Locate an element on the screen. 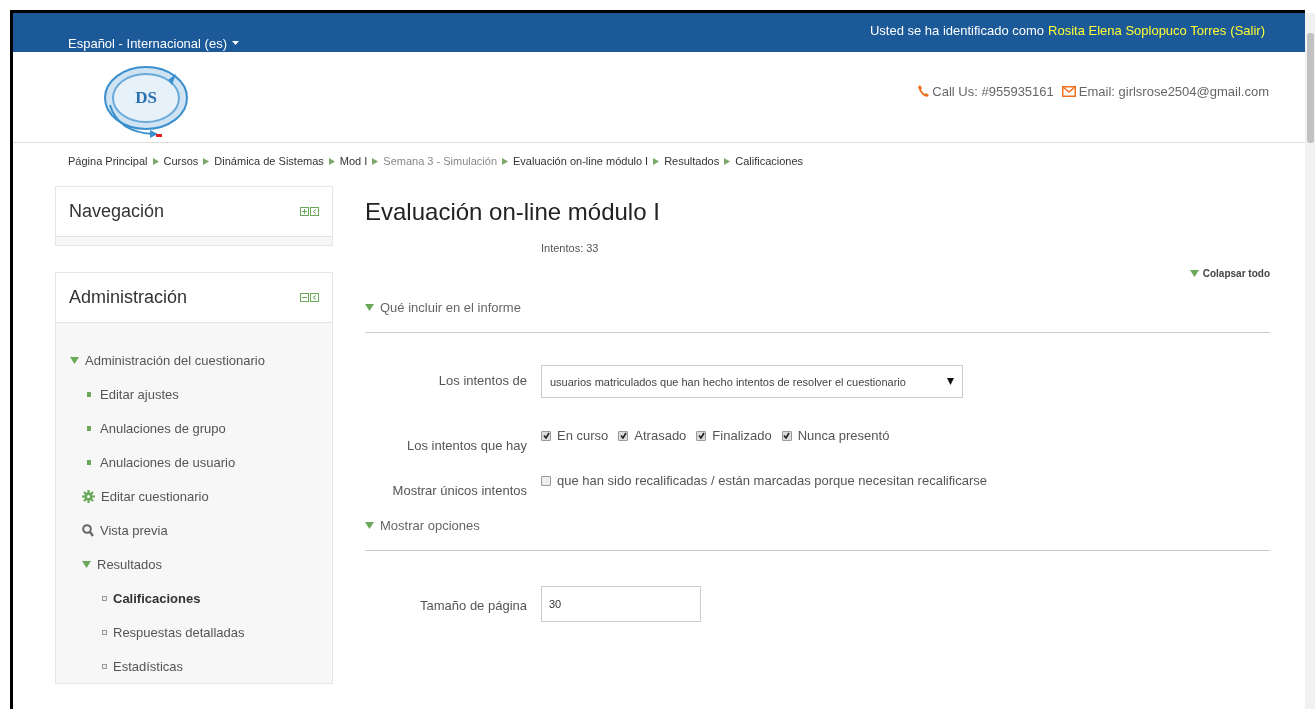 The height and width of the screenshot is (709, 1315). breadcrumb-link: Evaluación on-line módulo I is located at coordinates (581, 161).